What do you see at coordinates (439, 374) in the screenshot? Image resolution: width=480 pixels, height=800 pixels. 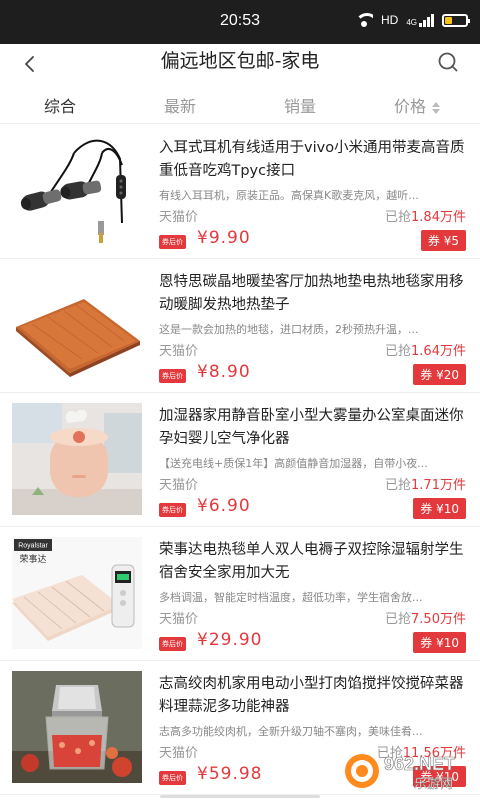 I see `coupon-button: 券 ¥20` at bounding box center [439, 374].